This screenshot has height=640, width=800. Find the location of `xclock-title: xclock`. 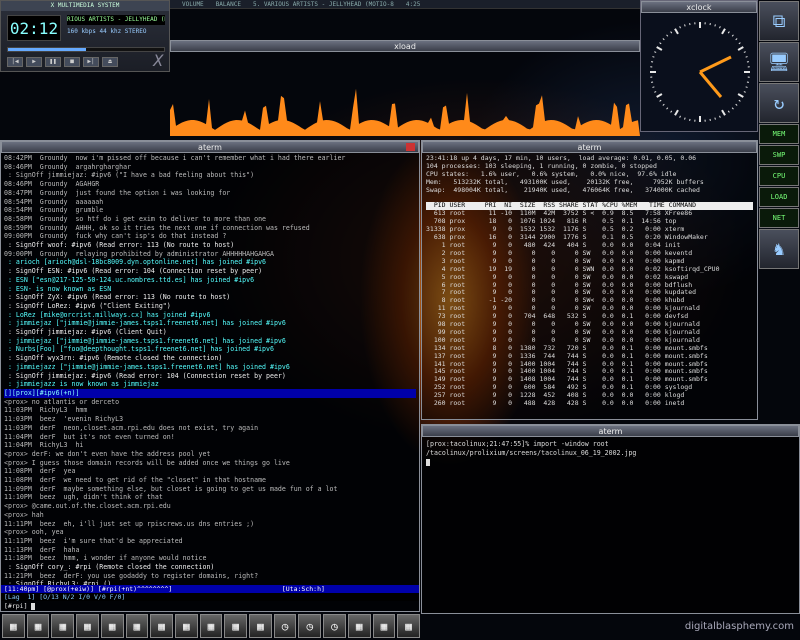

xclock-title: xclock is located at coordinates (699, 7).